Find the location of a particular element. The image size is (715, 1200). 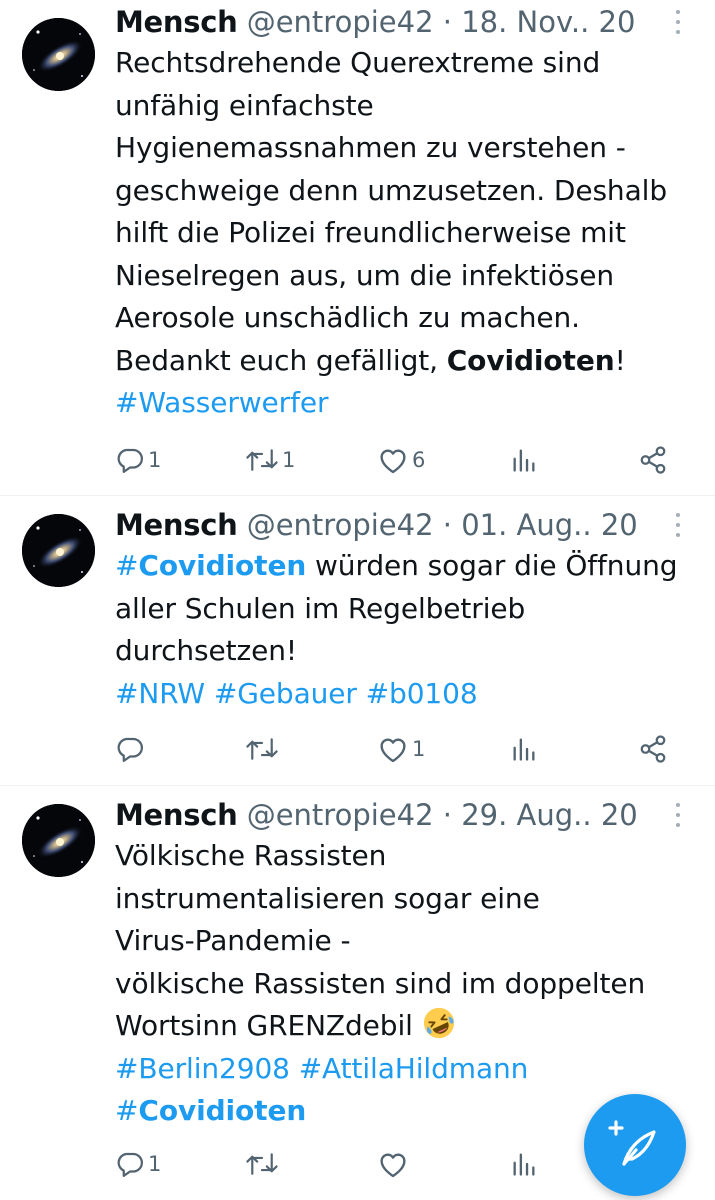

tweet-header: Mensch @entropie42 · 01. Aug.. 20 is located at coordinates (407, 525).